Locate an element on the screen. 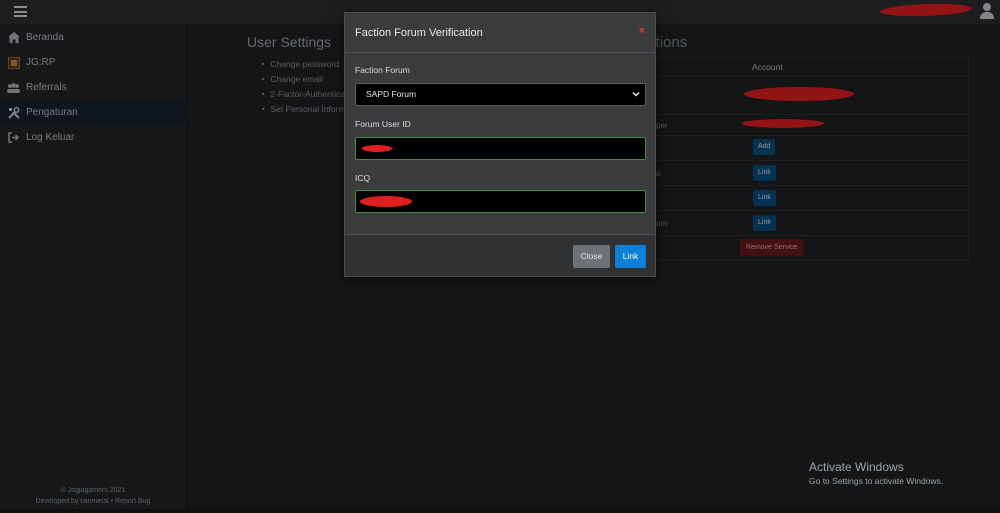 The width and height of the screenshot is (1000, 513). icq-input is located at coordinates (500, 201).